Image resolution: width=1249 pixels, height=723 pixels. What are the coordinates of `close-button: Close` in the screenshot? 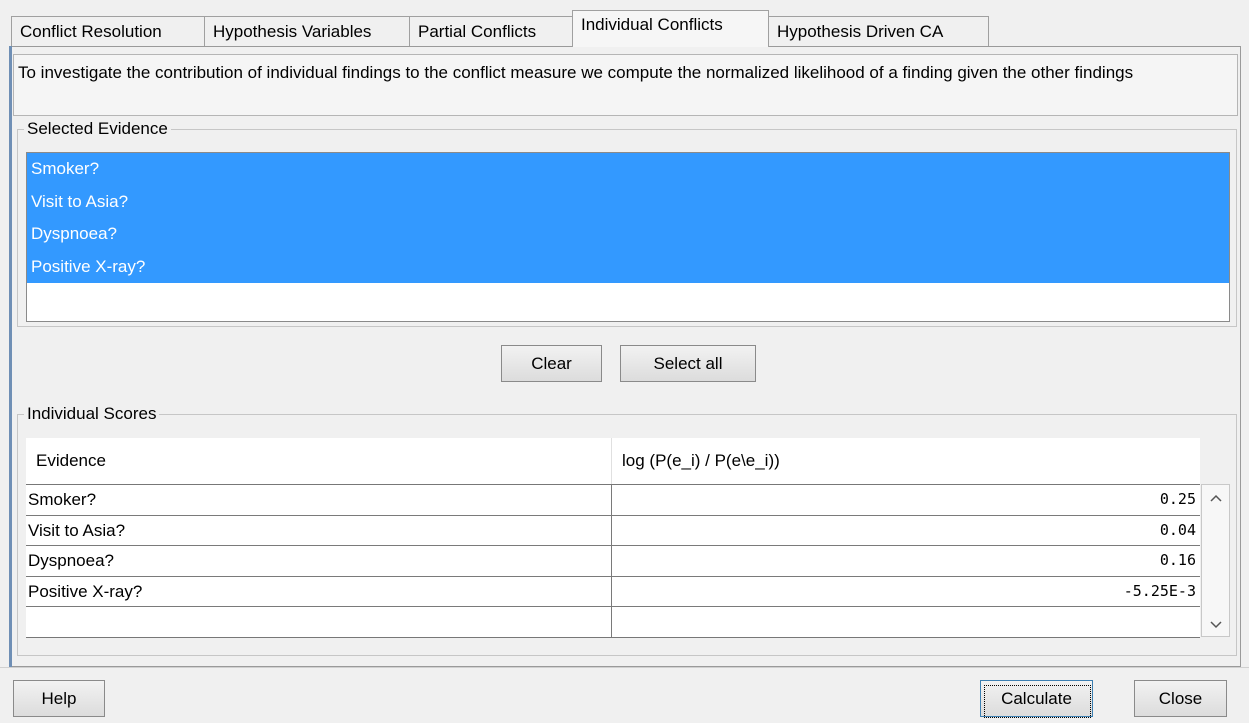 It's located at (1180, 698).